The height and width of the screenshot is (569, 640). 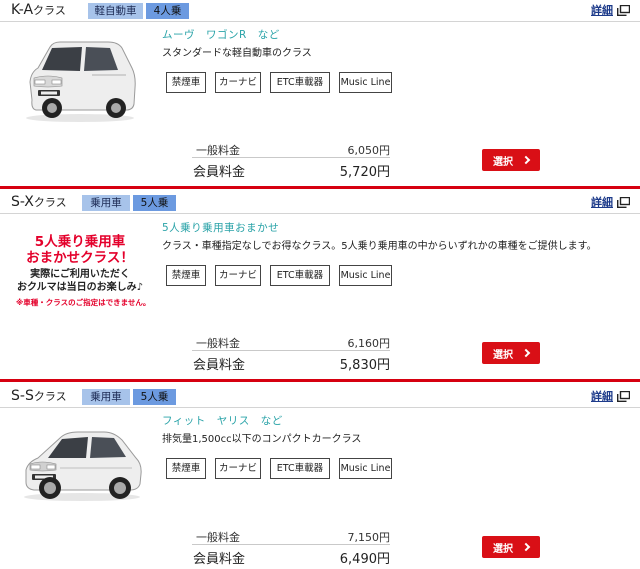 I want to click on regular-price: 6,050円, so click(x=369, y=150).